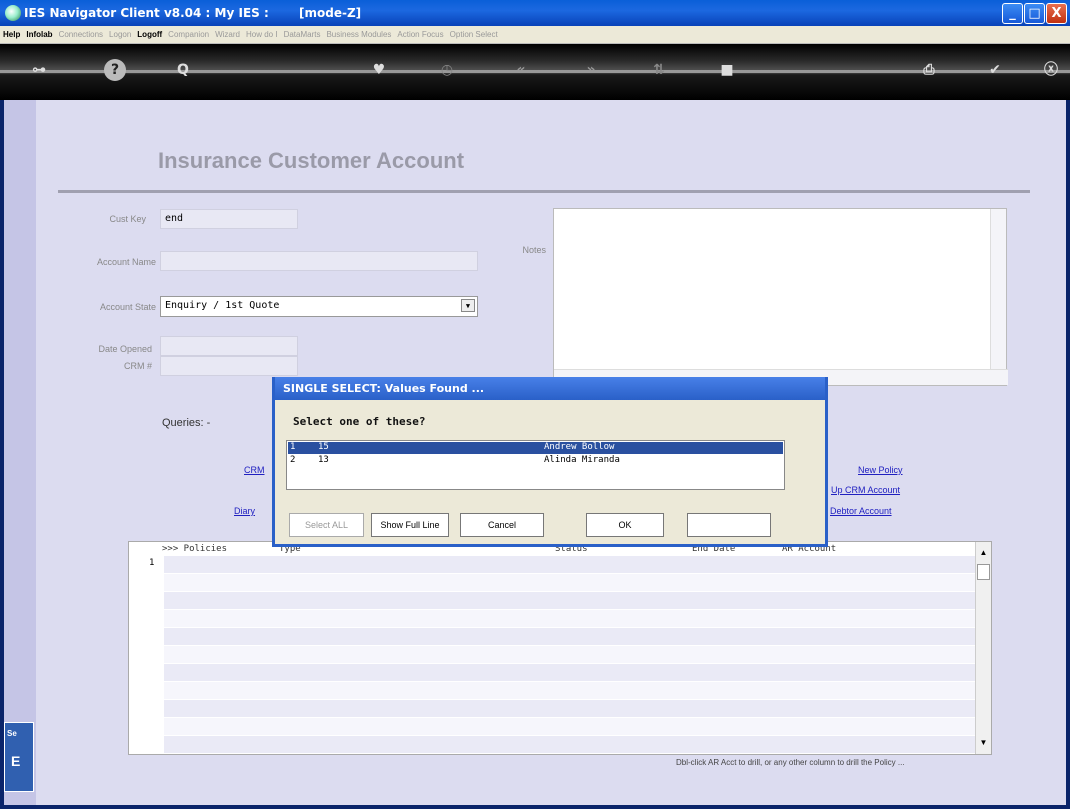  Describe the element at coordinates (998, 290) in the screenshot. I see `notes-vertical-scrollbar` at that location.